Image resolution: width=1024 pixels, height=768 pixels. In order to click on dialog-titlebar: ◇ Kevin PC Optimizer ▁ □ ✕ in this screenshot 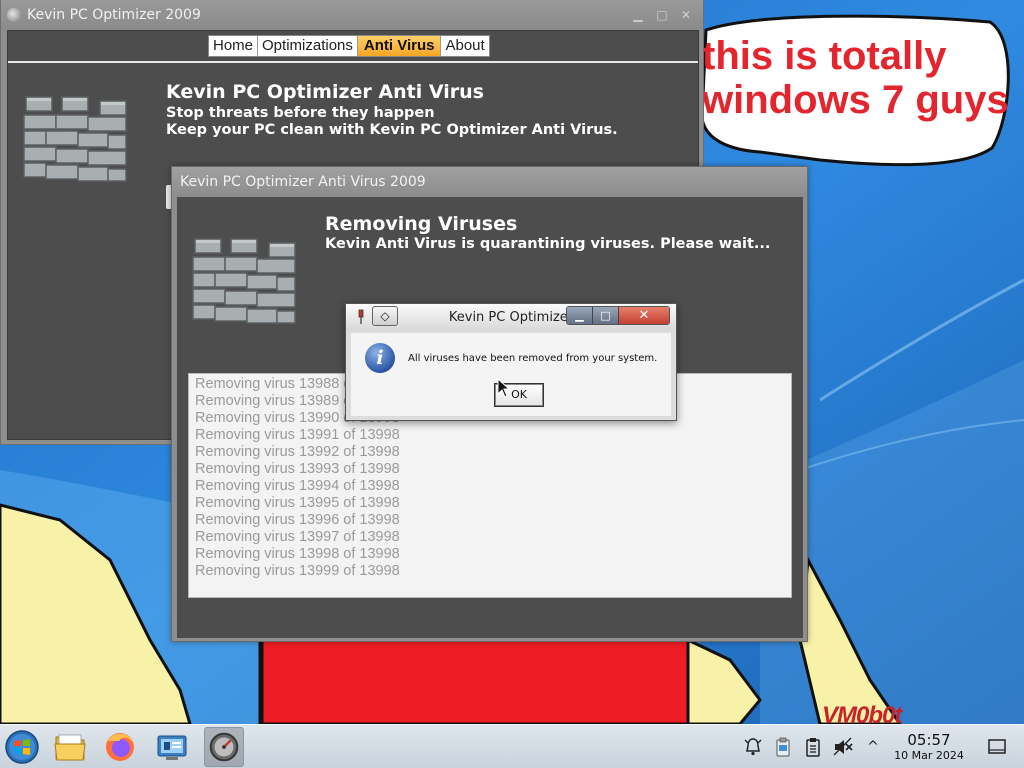, I will do `click(511, 317)`.